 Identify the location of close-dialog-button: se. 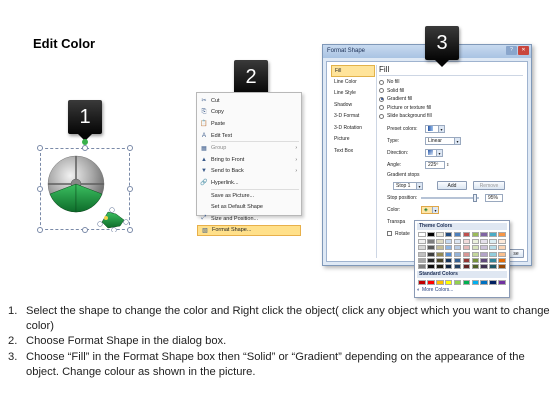
(516, 253).